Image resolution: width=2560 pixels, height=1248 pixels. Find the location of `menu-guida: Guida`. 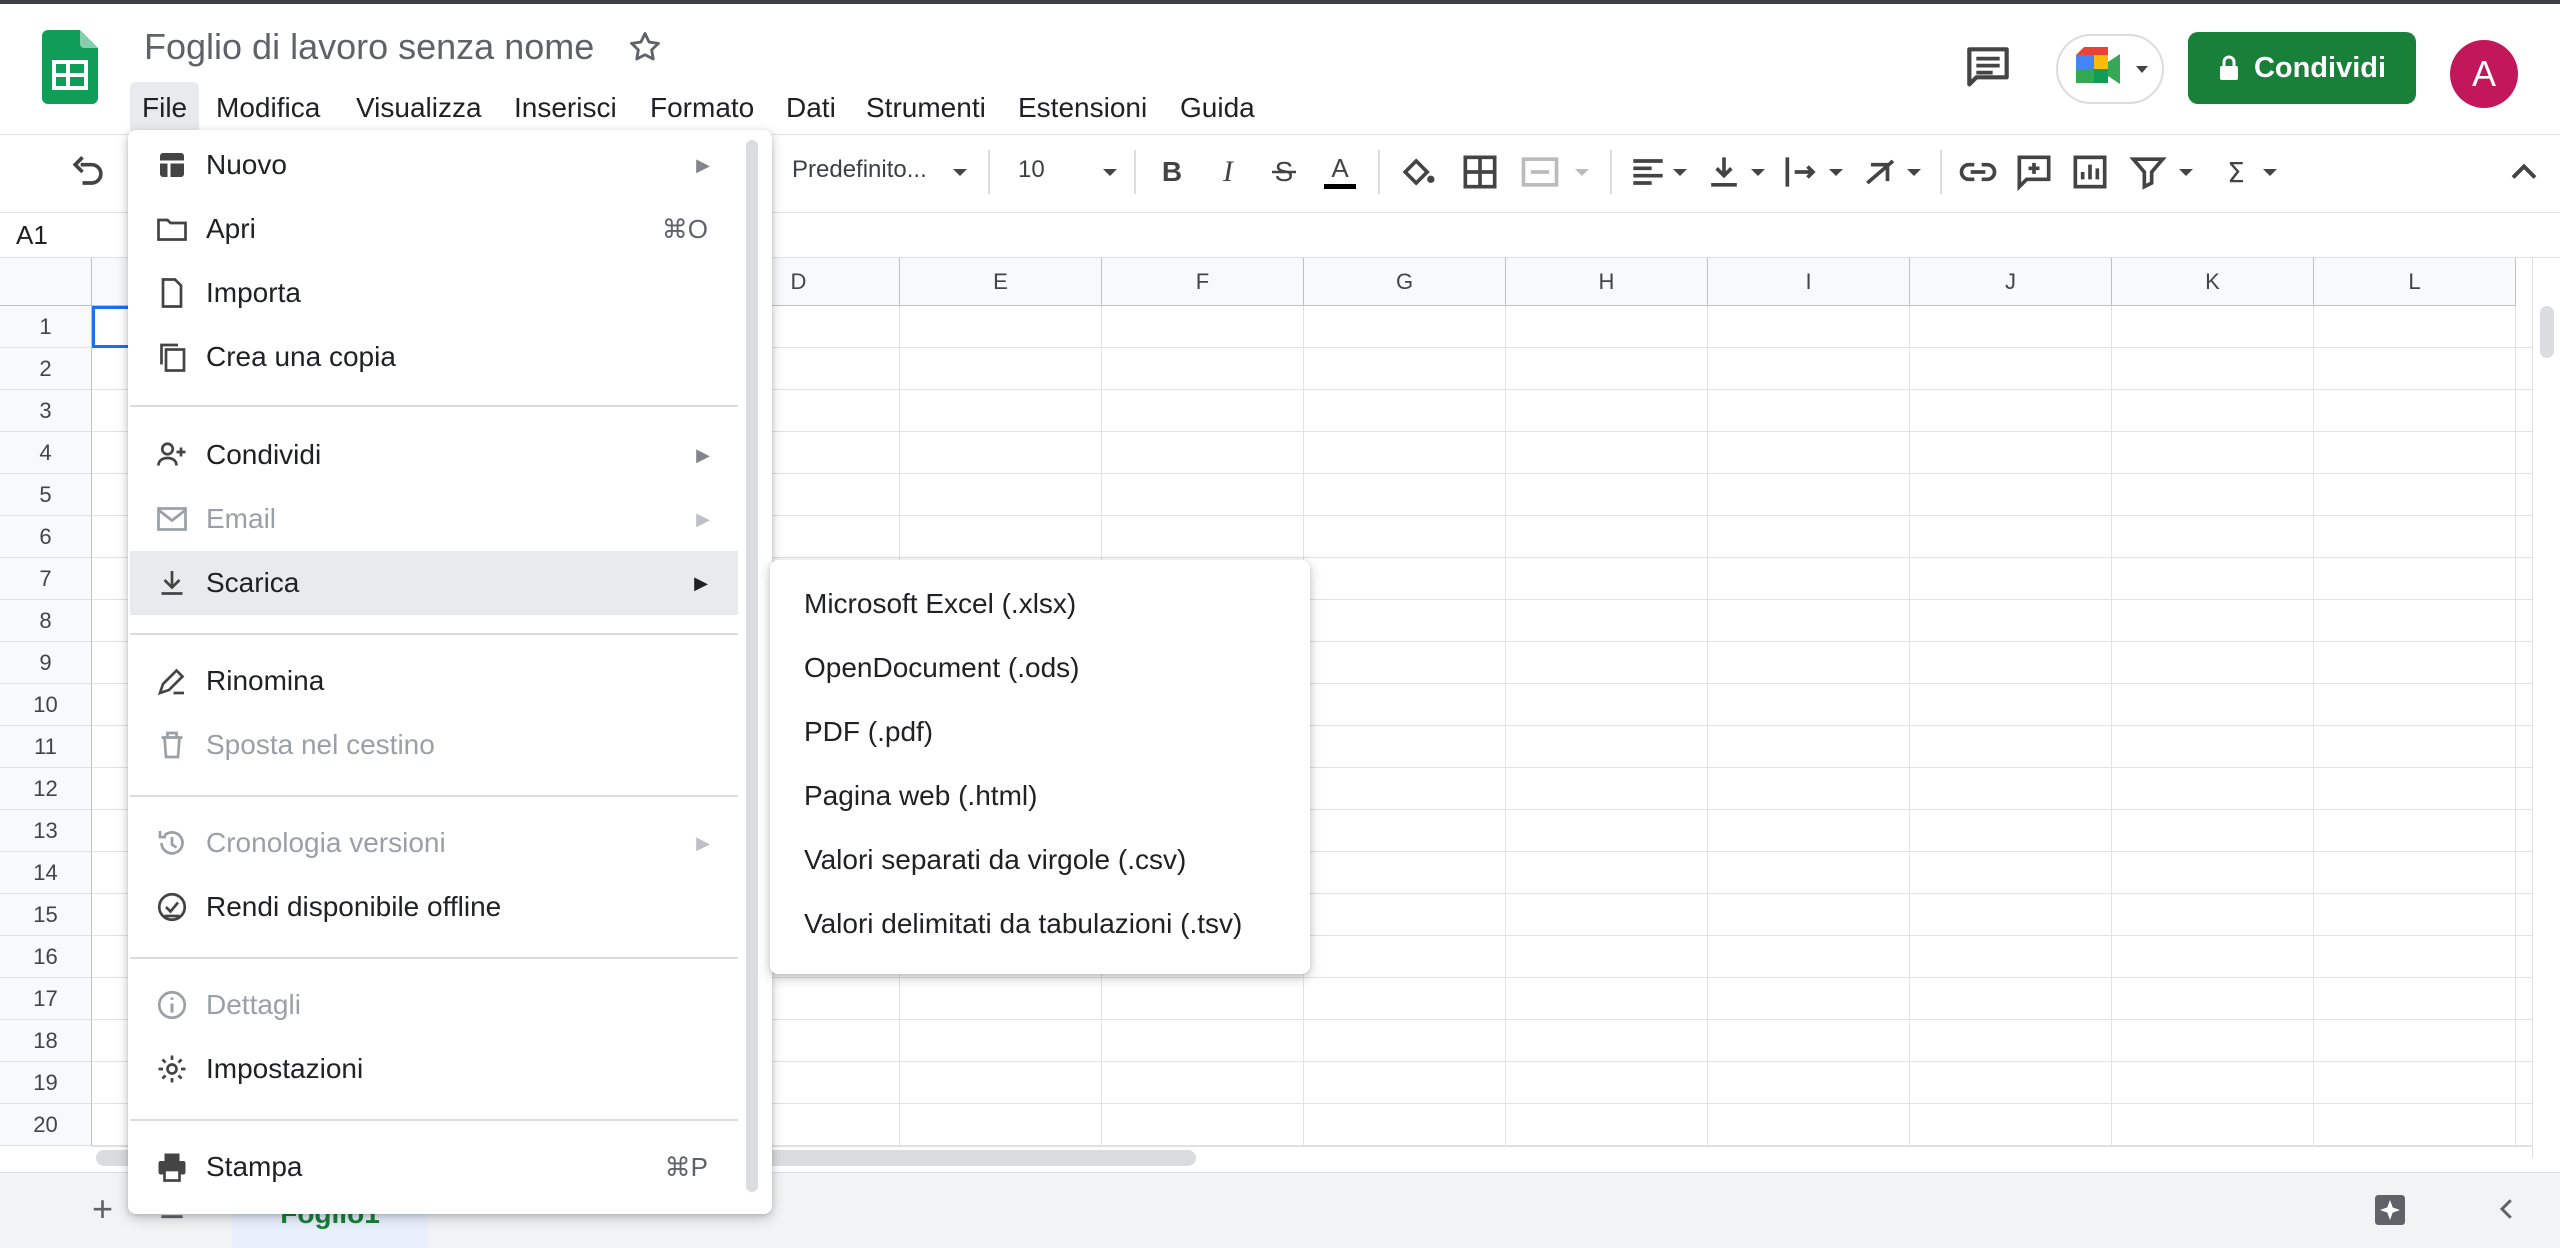

menu-guida: Guida is located at coordinates (1217, 108).